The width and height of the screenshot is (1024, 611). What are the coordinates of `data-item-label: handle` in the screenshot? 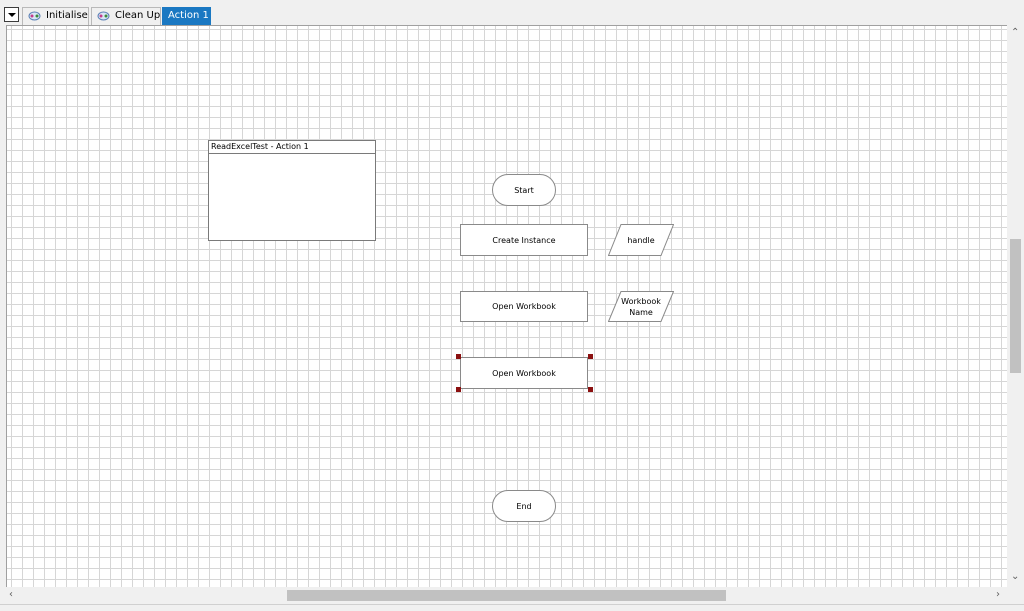 It's located at (641, 240).